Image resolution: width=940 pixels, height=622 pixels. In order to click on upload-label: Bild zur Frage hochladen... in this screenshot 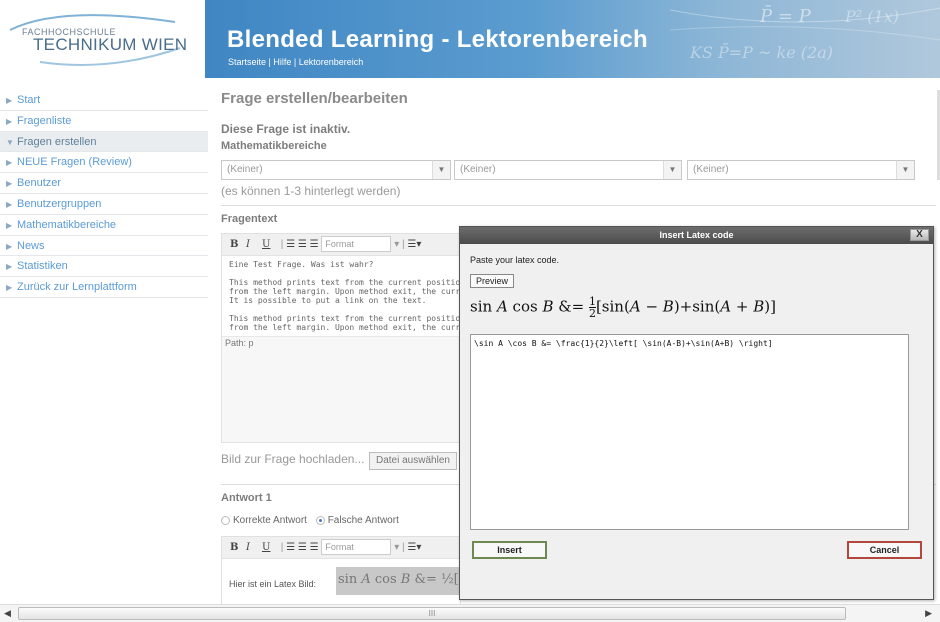, I will do `click(293, 459)`.